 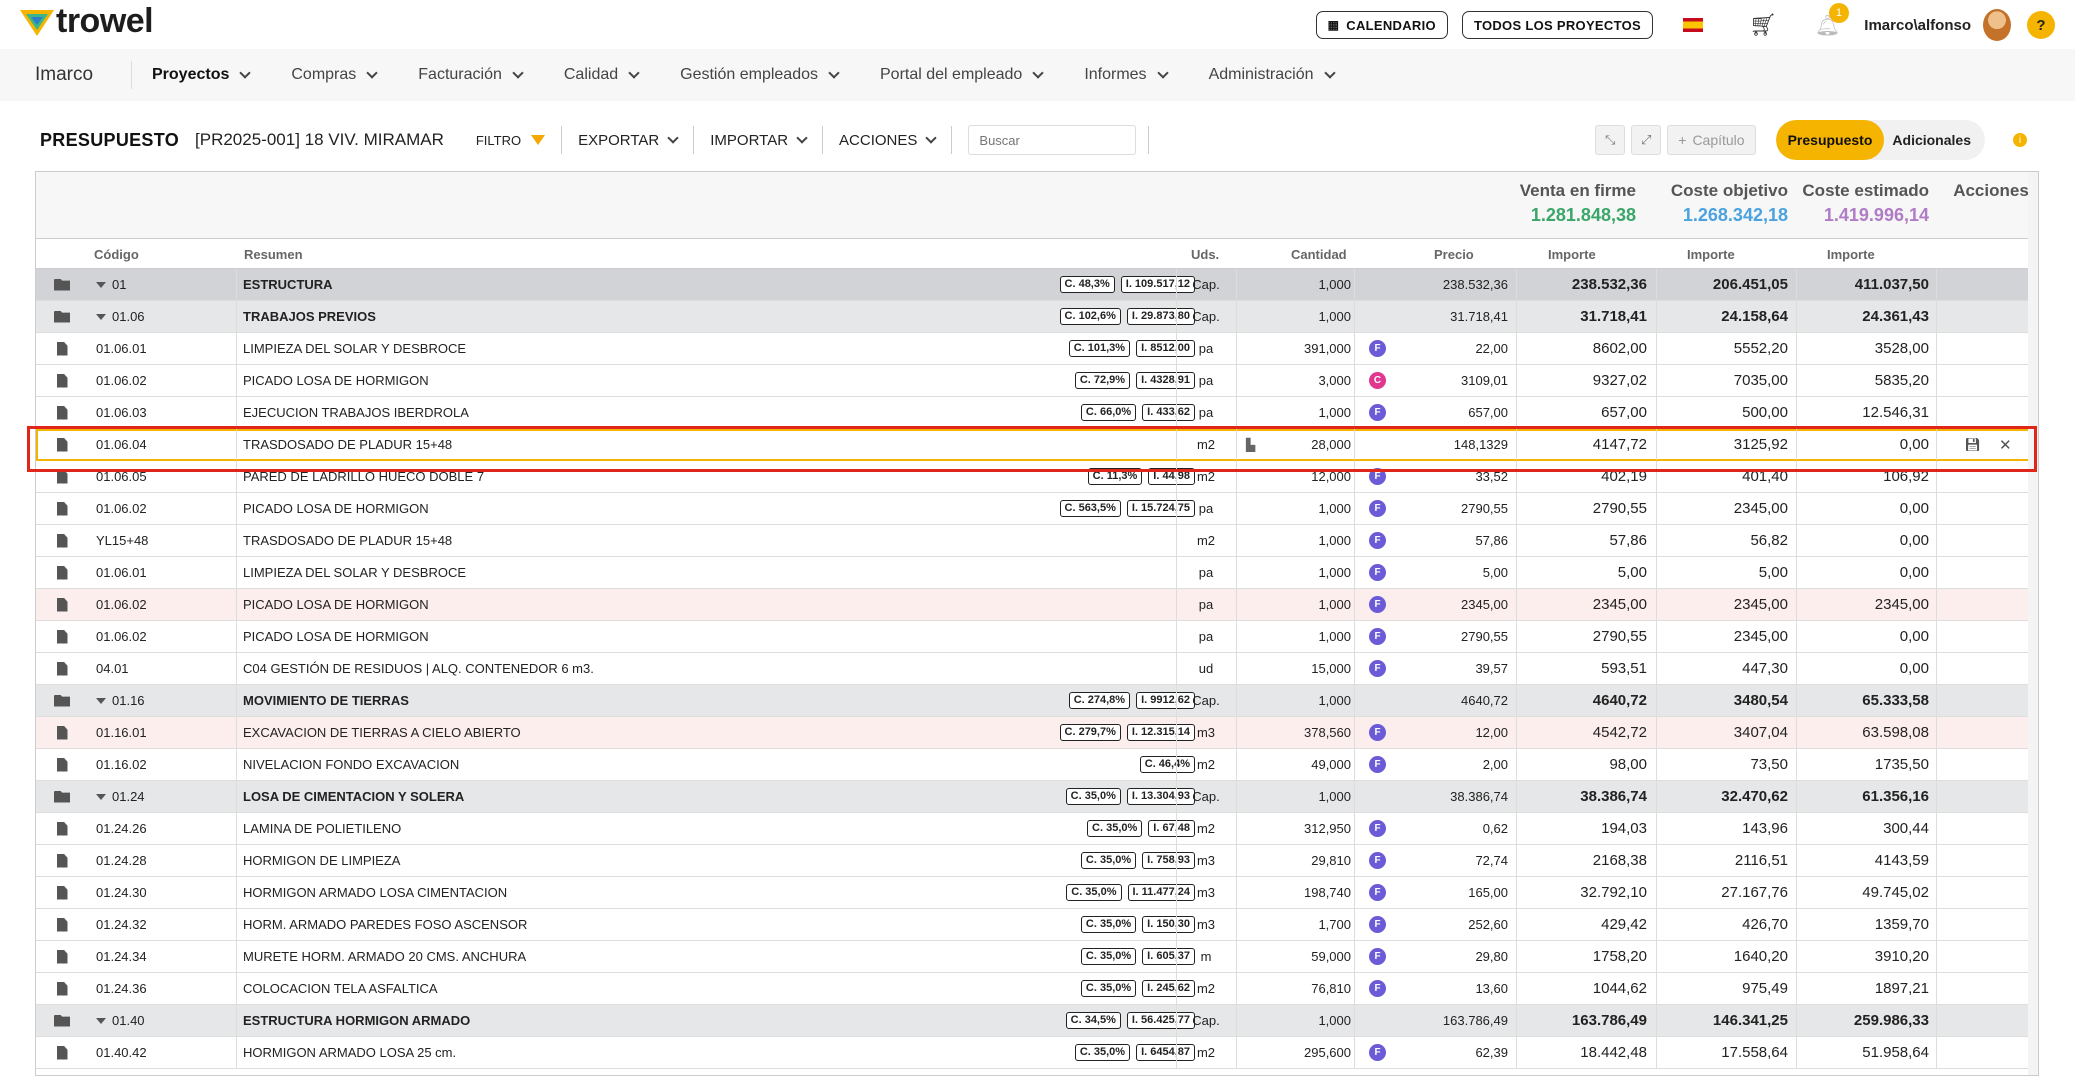 I want to click on nav-item-facturacion: Facturación, so click(x=471, y=75).